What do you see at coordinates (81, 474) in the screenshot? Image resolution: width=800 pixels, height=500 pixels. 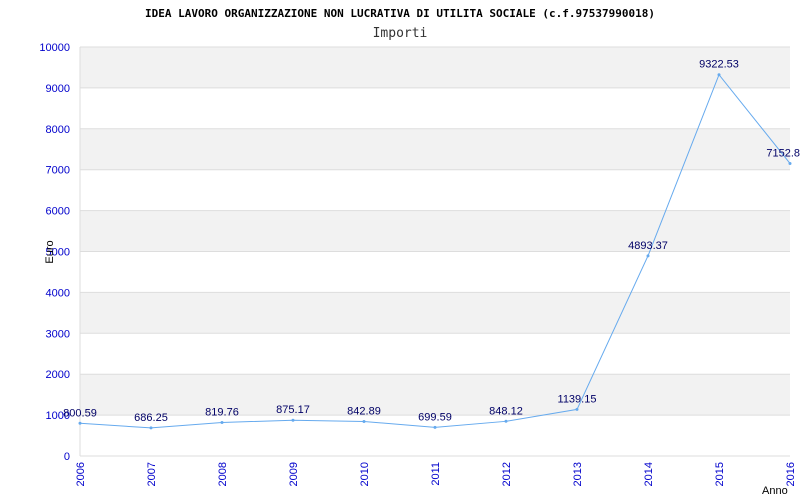 I see `x-tick-label: 2006` at bounding box center [81, 474].